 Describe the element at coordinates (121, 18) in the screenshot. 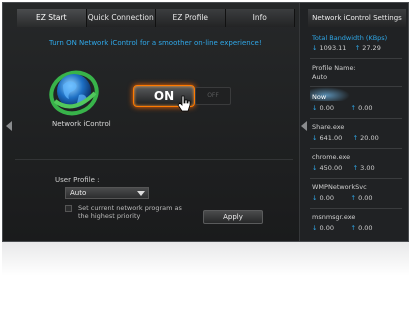

I see `tab-quick-connection: Quick Connection` at that location.